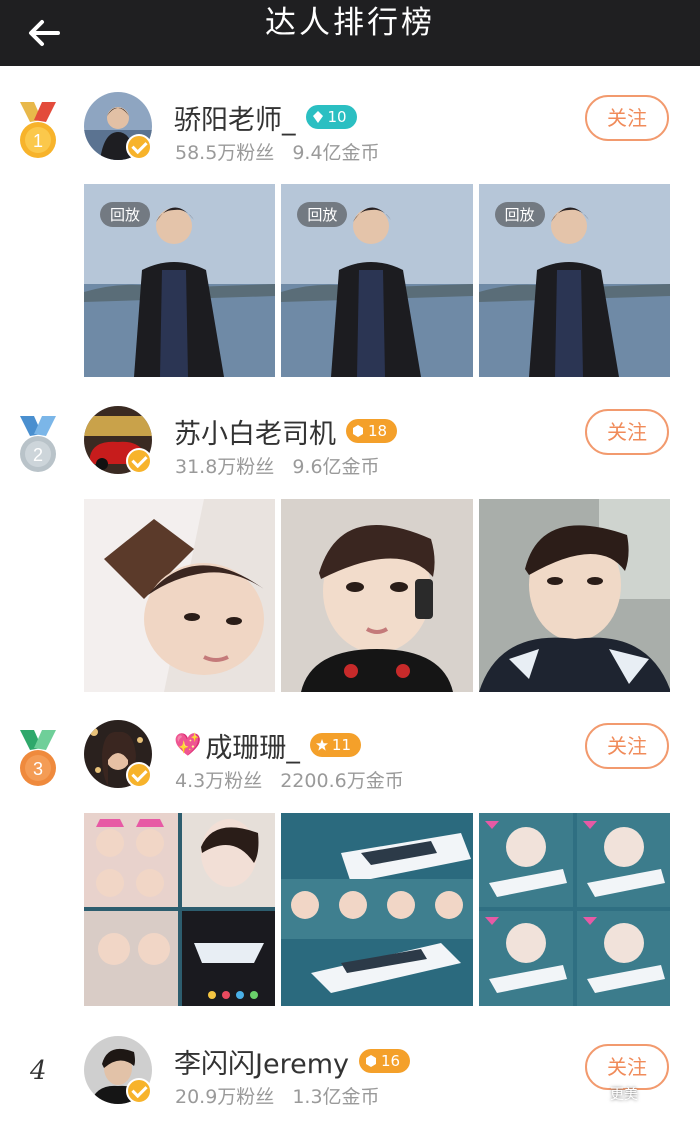  Describe the element at coordinates (336, 1097) in the screenshot. I see `coins-count: 1.3亿金币` at that location.